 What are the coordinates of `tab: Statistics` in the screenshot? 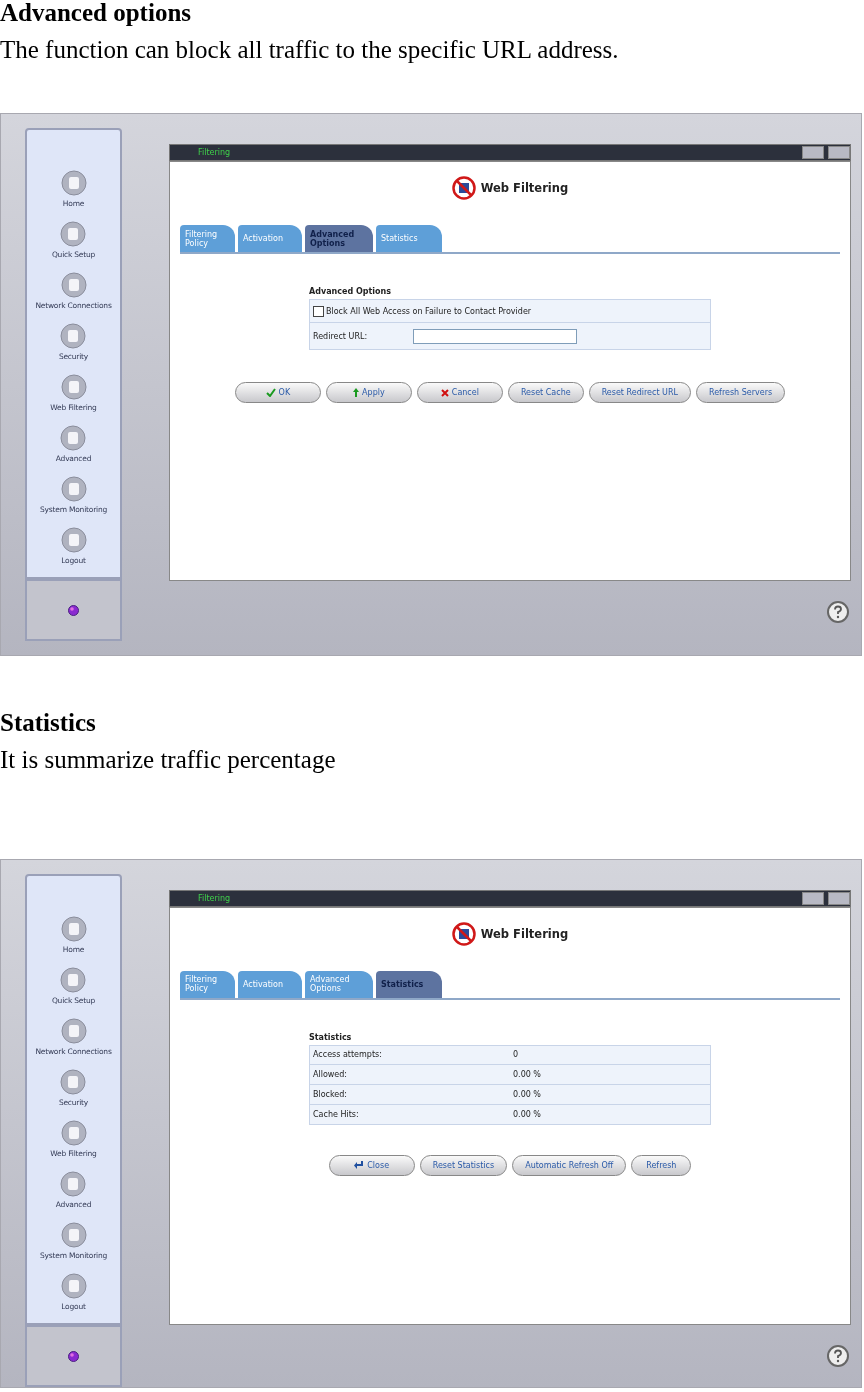 It's located at (409, 984).